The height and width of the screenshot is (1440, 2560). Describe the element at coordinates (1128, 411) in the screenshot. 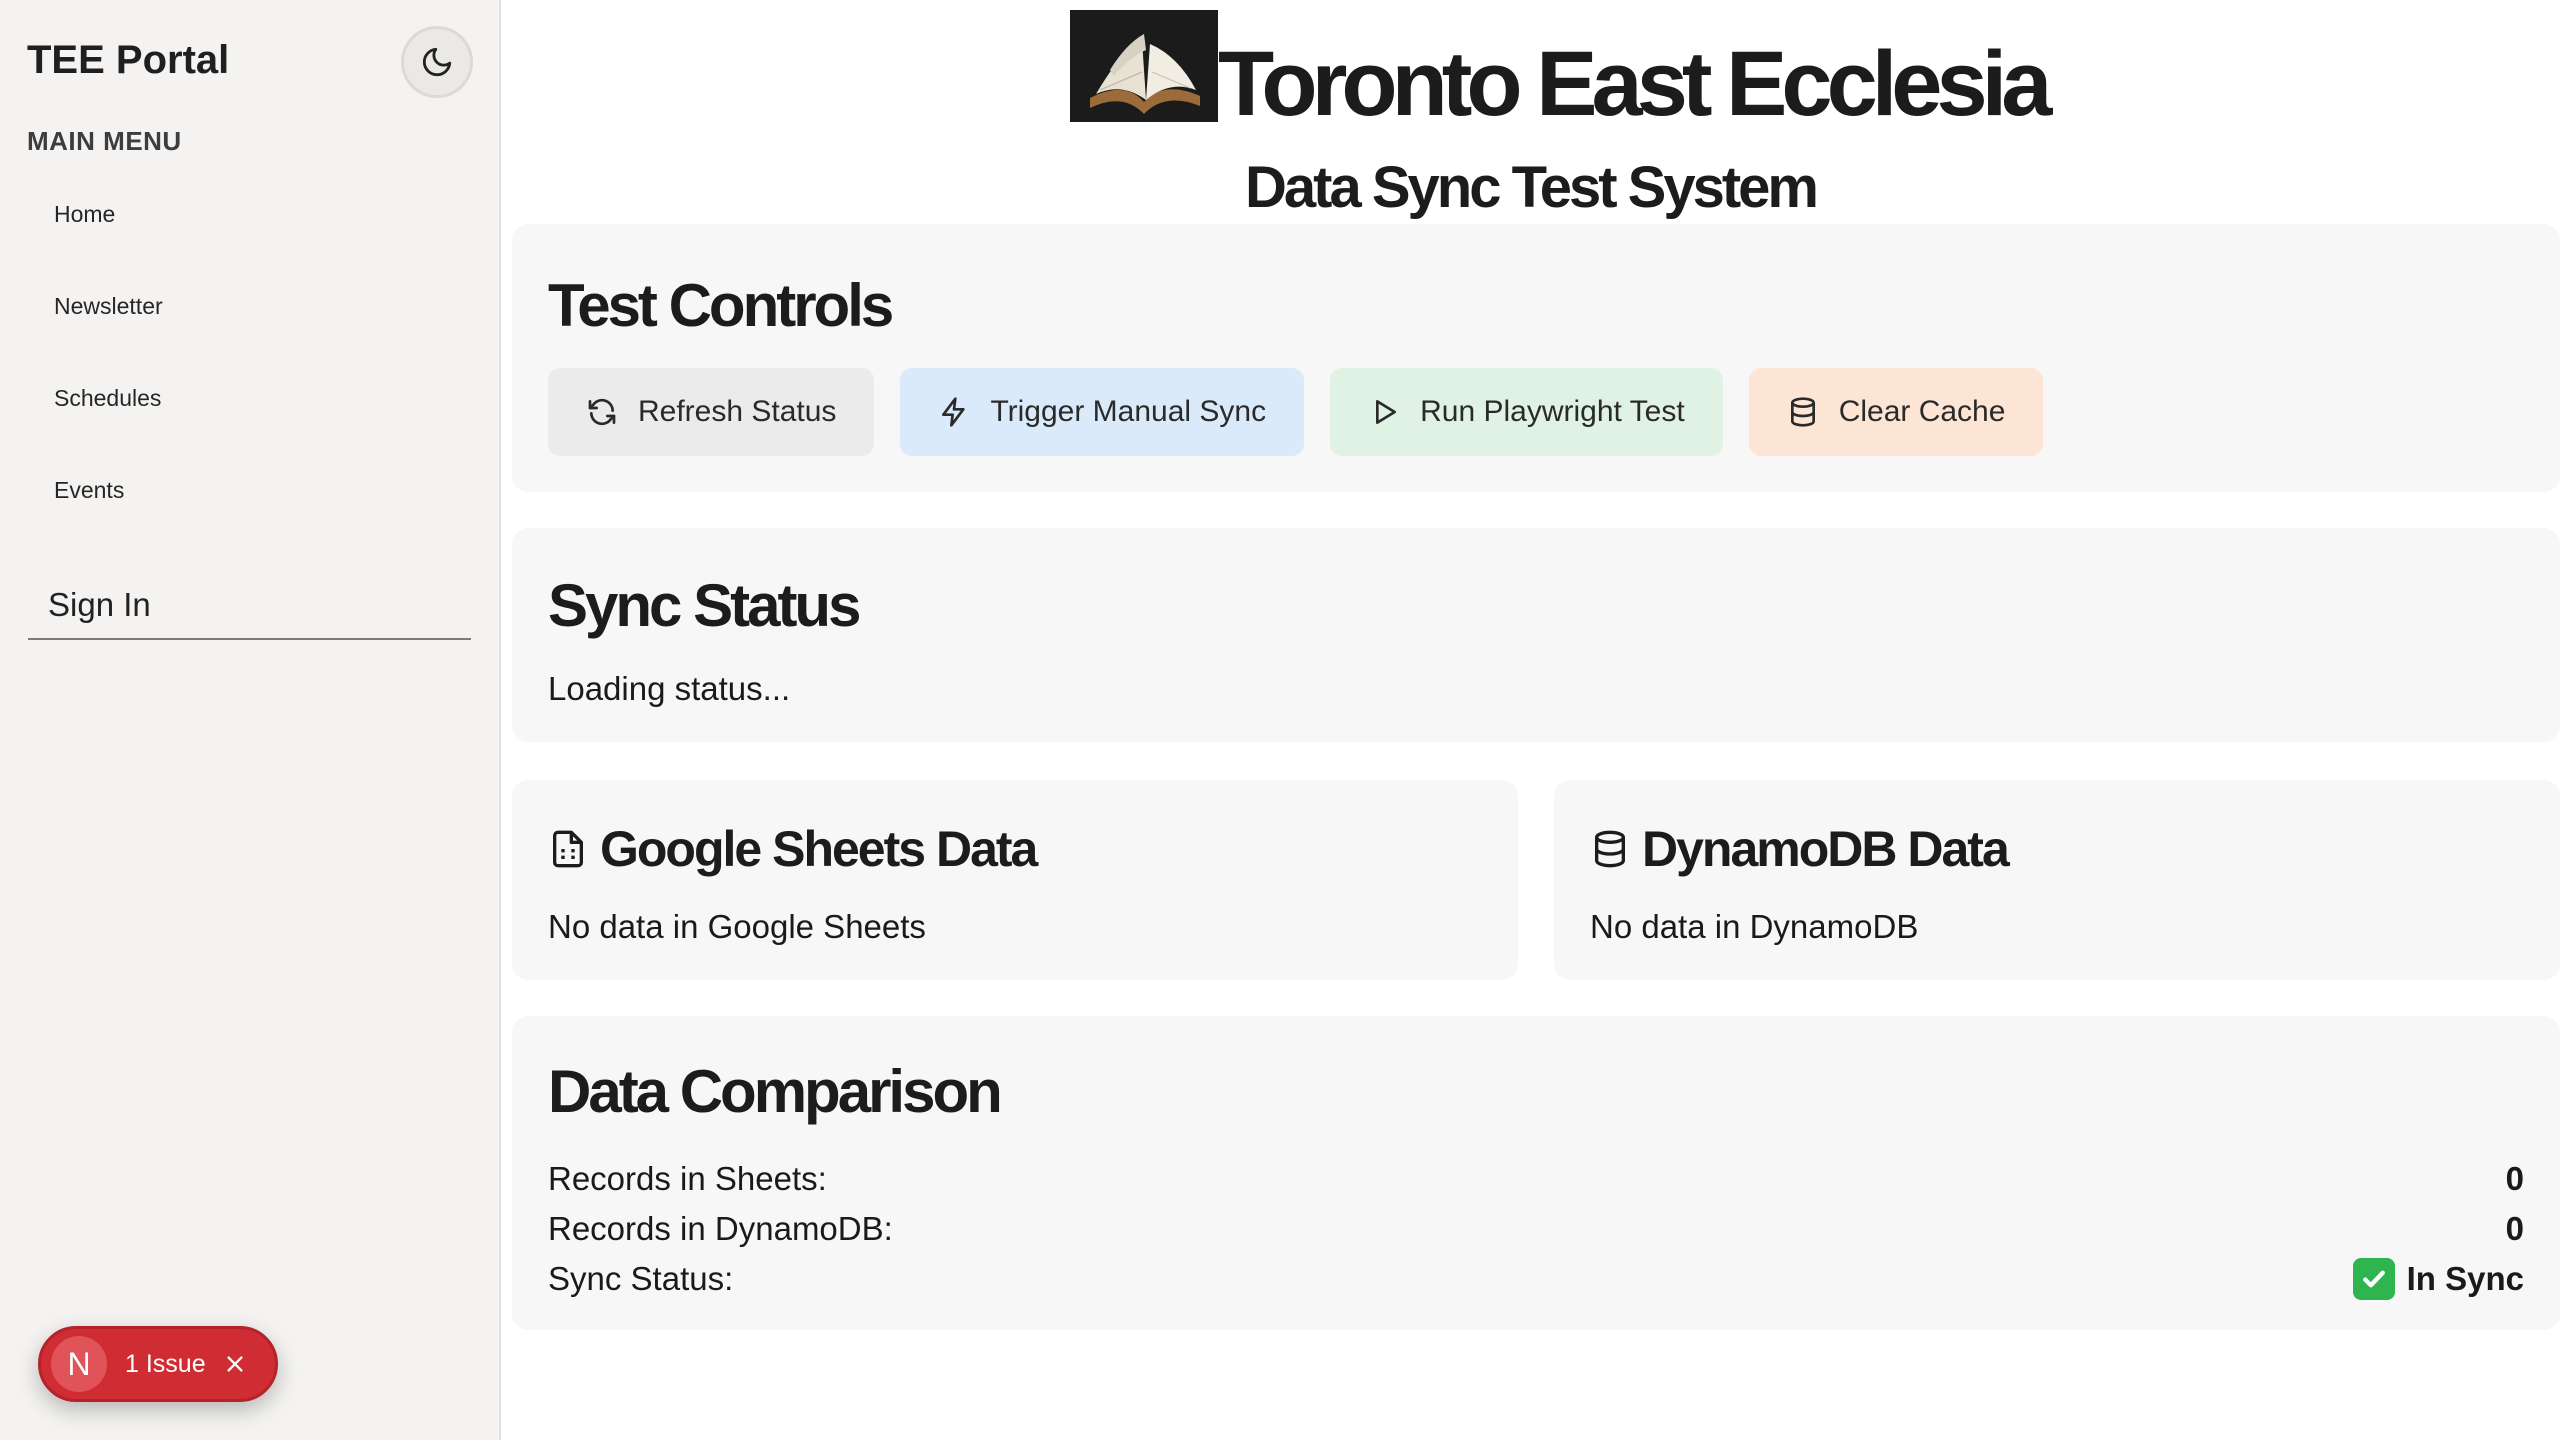

I see `trigger-manual-sync-label: Trigger Manual Sync` at that location.